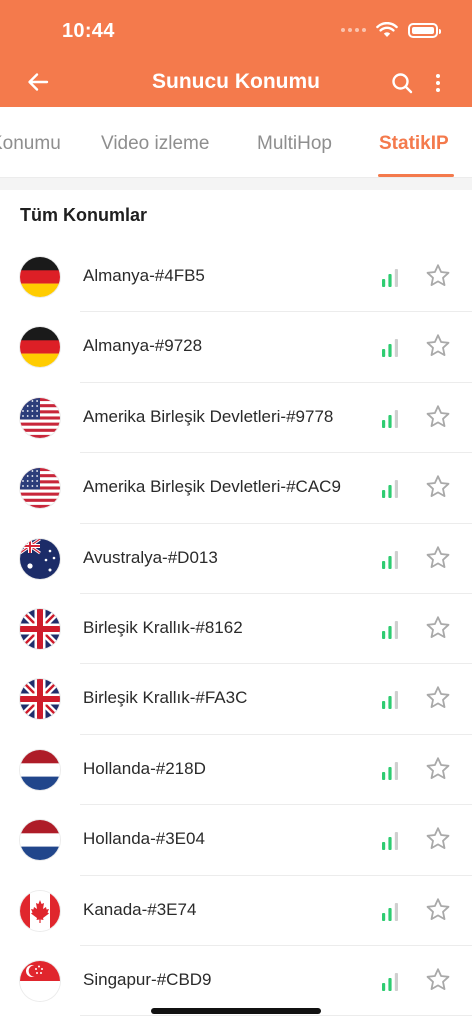 The width and height of the screenshot is (472, 1024). What do you see at coordinates (236, 277) in the screenshot?
I see `location-row: Almanya-#4FB5` at bounding box center [236, 277].